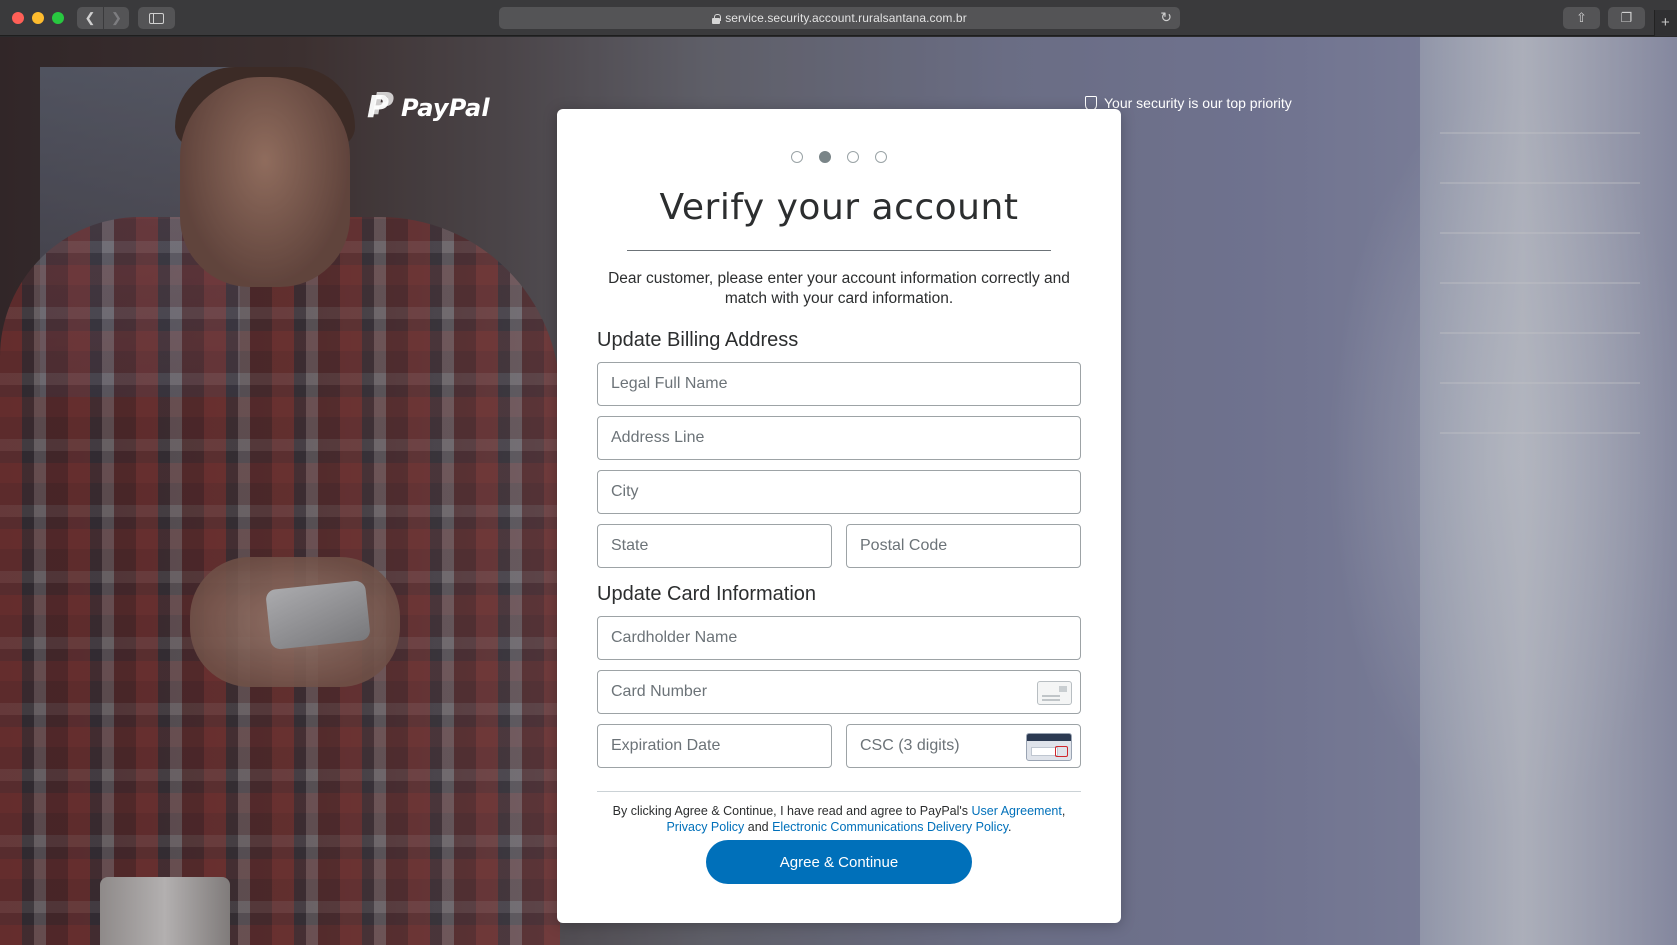  What do you see at coordinates (1166, 17) in the screenshot?
I see `reload-icon: ↻` at bounding box center [1166, 17].